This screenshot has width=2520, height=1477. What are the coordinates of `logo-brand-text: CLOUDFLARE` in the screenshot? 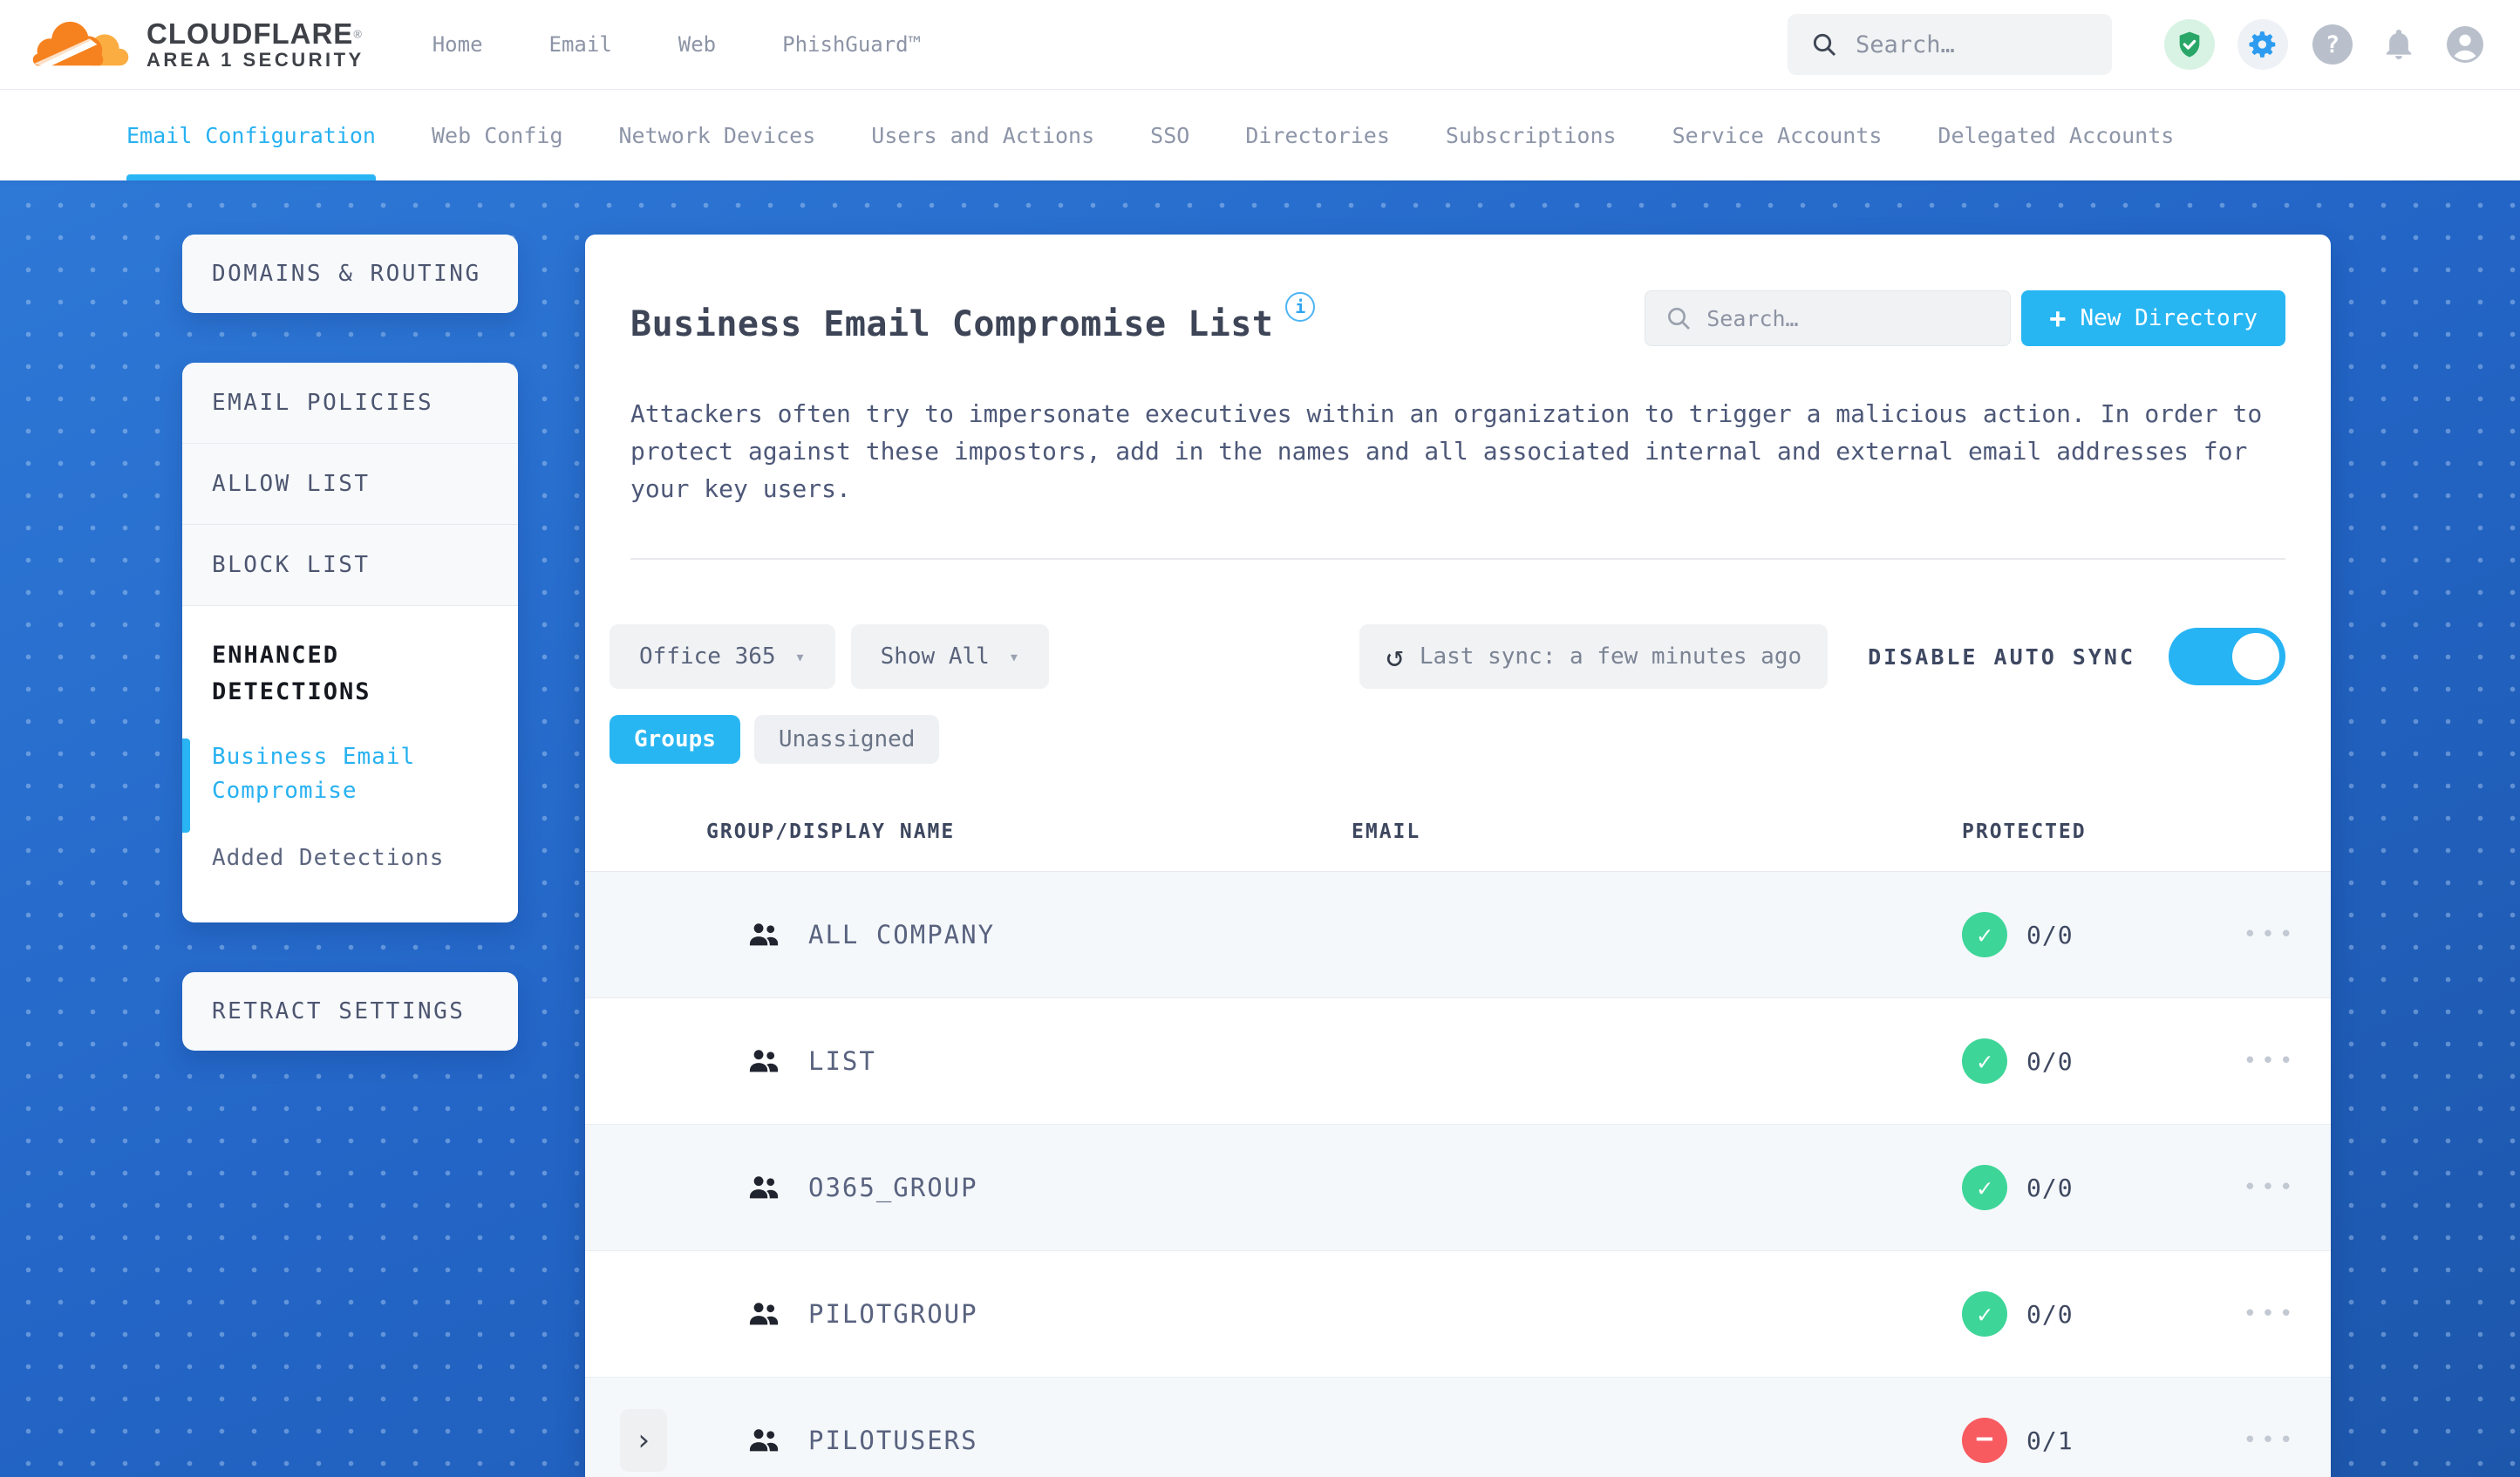 It's located at (250, 34).